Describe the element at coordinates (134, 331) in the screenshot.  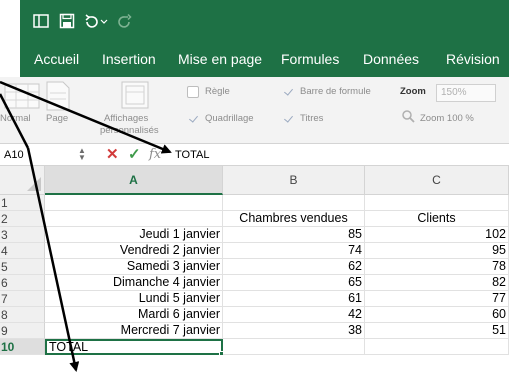
I see `grid-cell: Mercredi 7 janvier` at that location.